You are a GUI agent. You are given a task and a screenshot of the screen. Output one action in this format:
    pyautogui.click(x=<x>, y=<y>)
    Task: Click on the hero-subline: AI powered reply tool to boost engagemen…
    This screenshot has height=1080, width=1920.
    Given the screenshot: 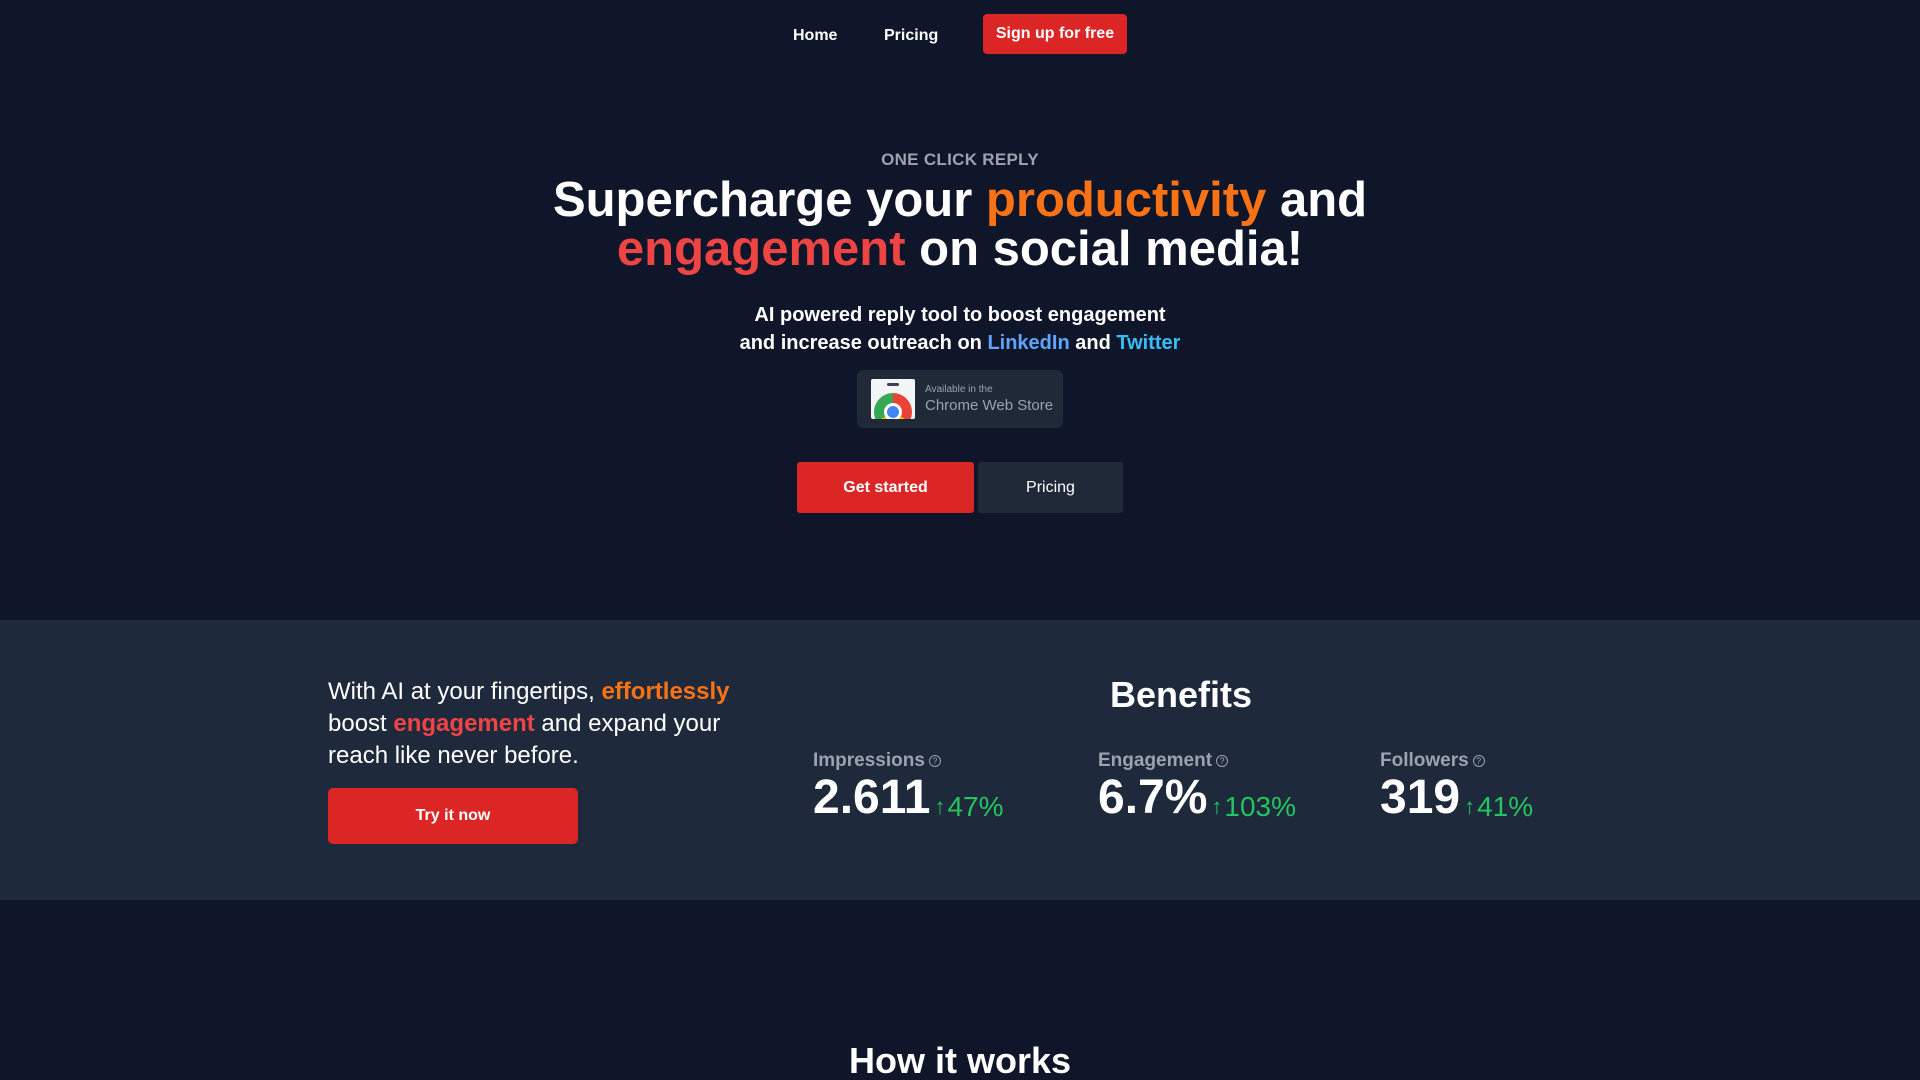 What is the action you would take?
    pyautogui.click(x=960, y=329)
    